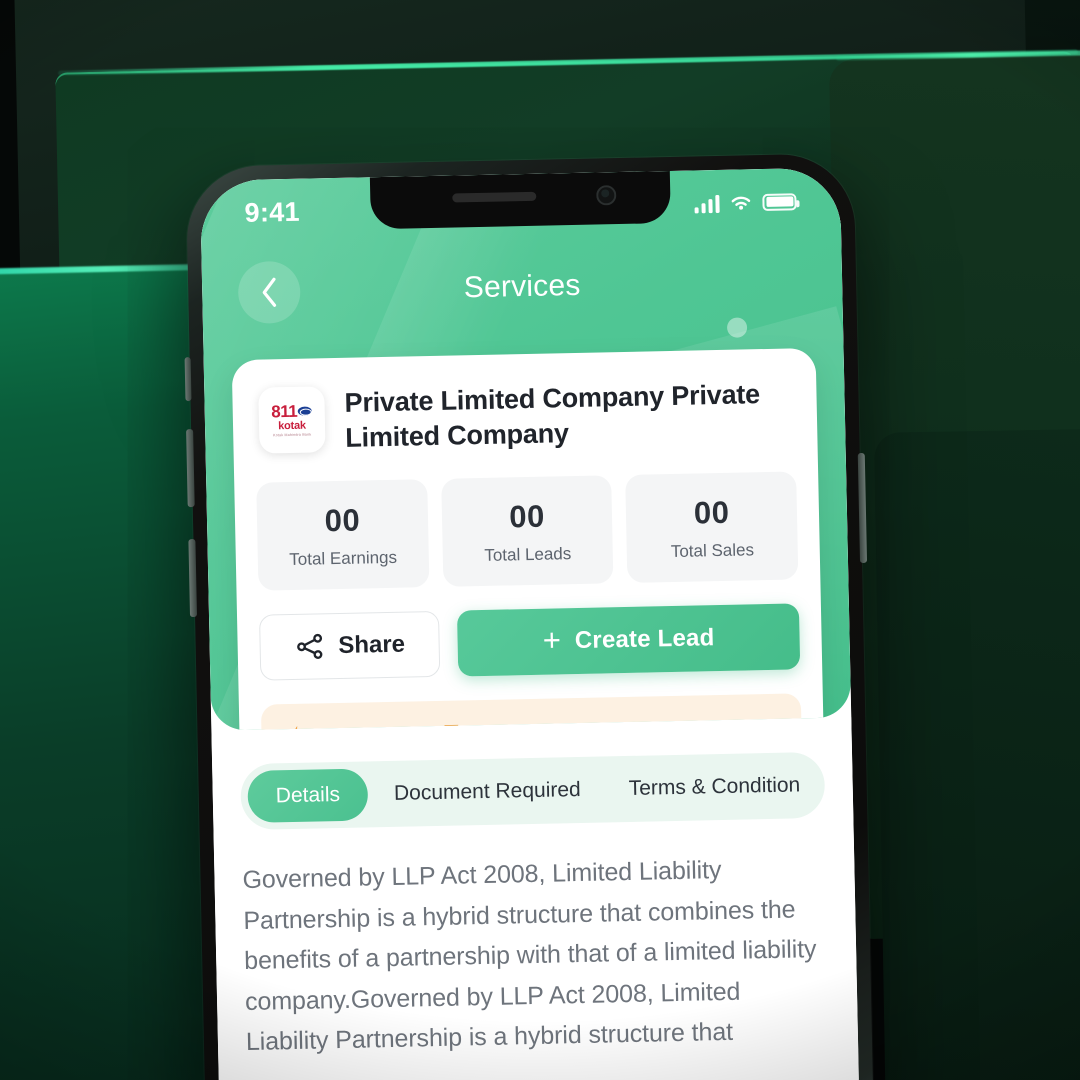 This screenshot has height=1080, width=1080. What do you see at coordinates (522, 275) in the screenshot?
I see `nav-bar: Services` at bounding box center [522, 275].